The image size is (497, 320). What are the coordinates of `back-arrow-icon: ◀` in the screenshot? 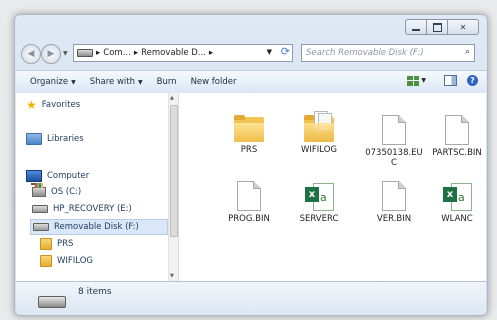 It's located at (31, 54).